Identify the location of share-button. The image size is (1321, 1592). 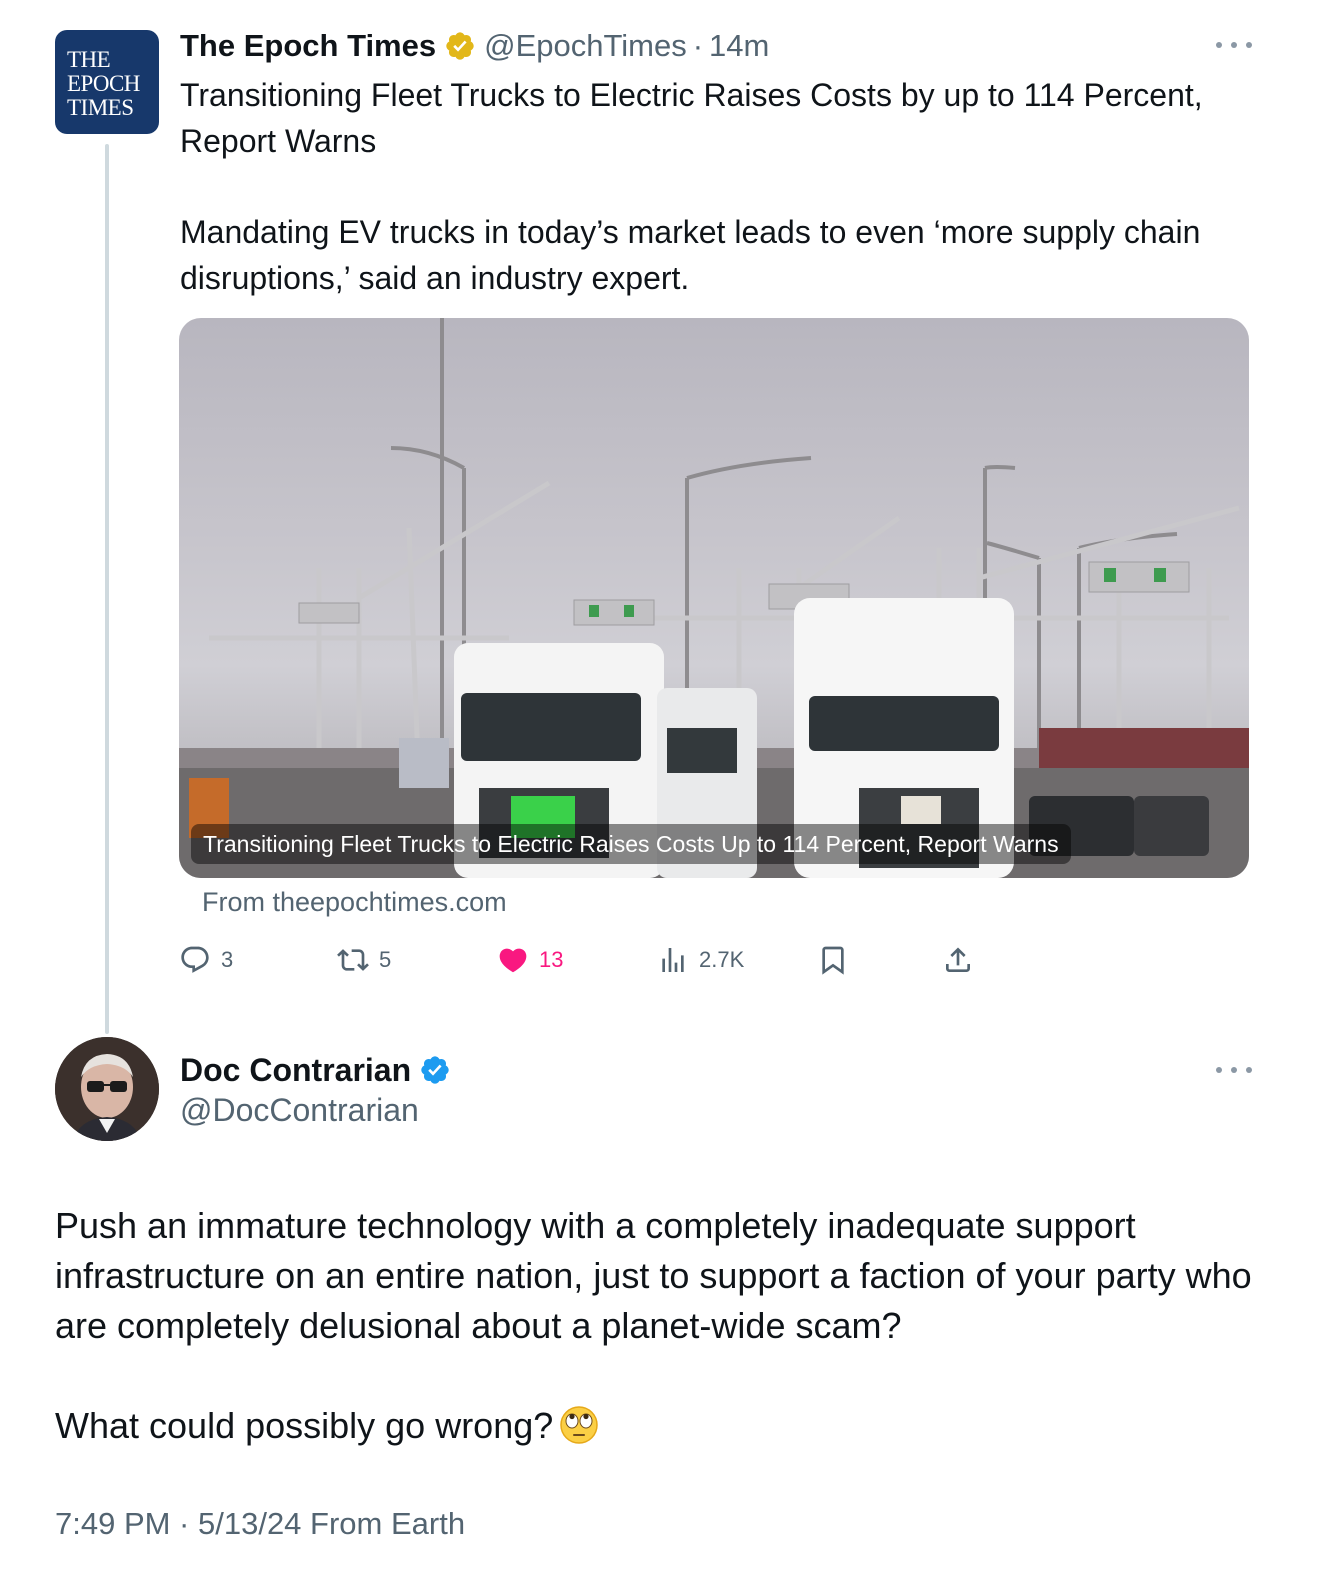
(958, 960).